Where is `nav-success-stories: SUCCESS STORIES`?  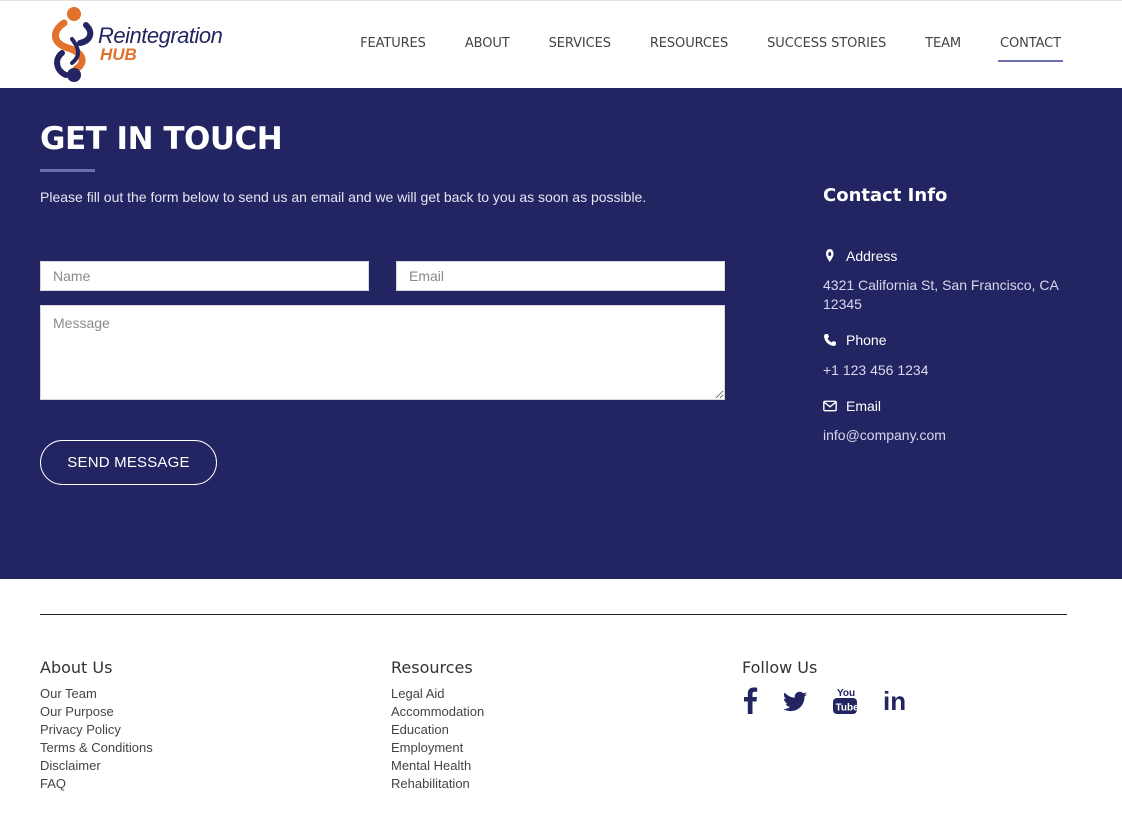
nav-success-stories: SUCCESS STORIES is located at coordinates (826, 43).